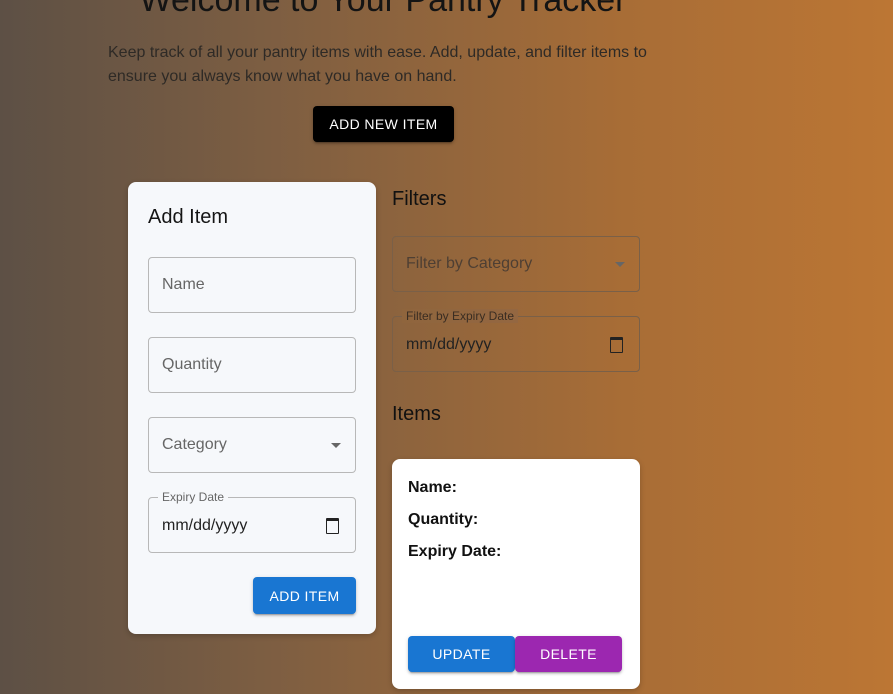  What do you see at coordinates (192, 364) in the screenshot?
I see `quantity-placeholder: Quantity` at bounding box center [192, 364].